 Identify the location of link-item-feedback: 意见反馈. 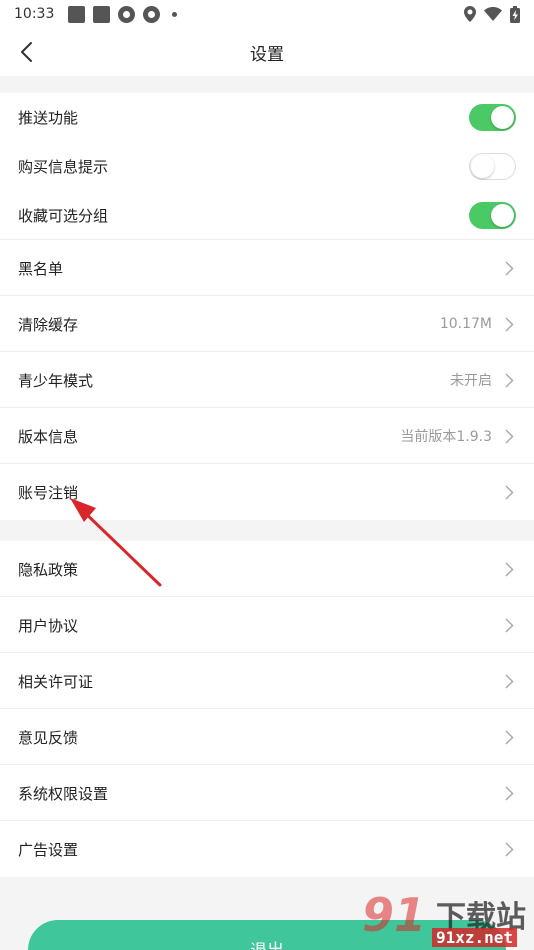
(267, 737).